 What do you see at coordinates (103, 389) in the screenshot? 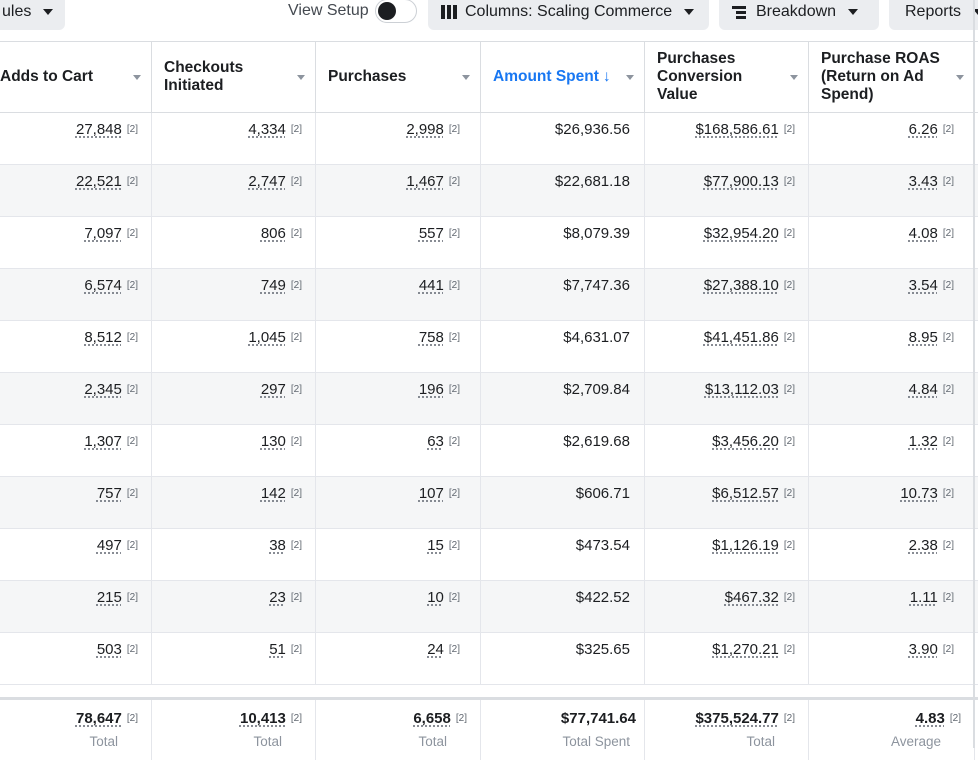
I see `cell-value: 2,345` at bounding box center [103, 389].